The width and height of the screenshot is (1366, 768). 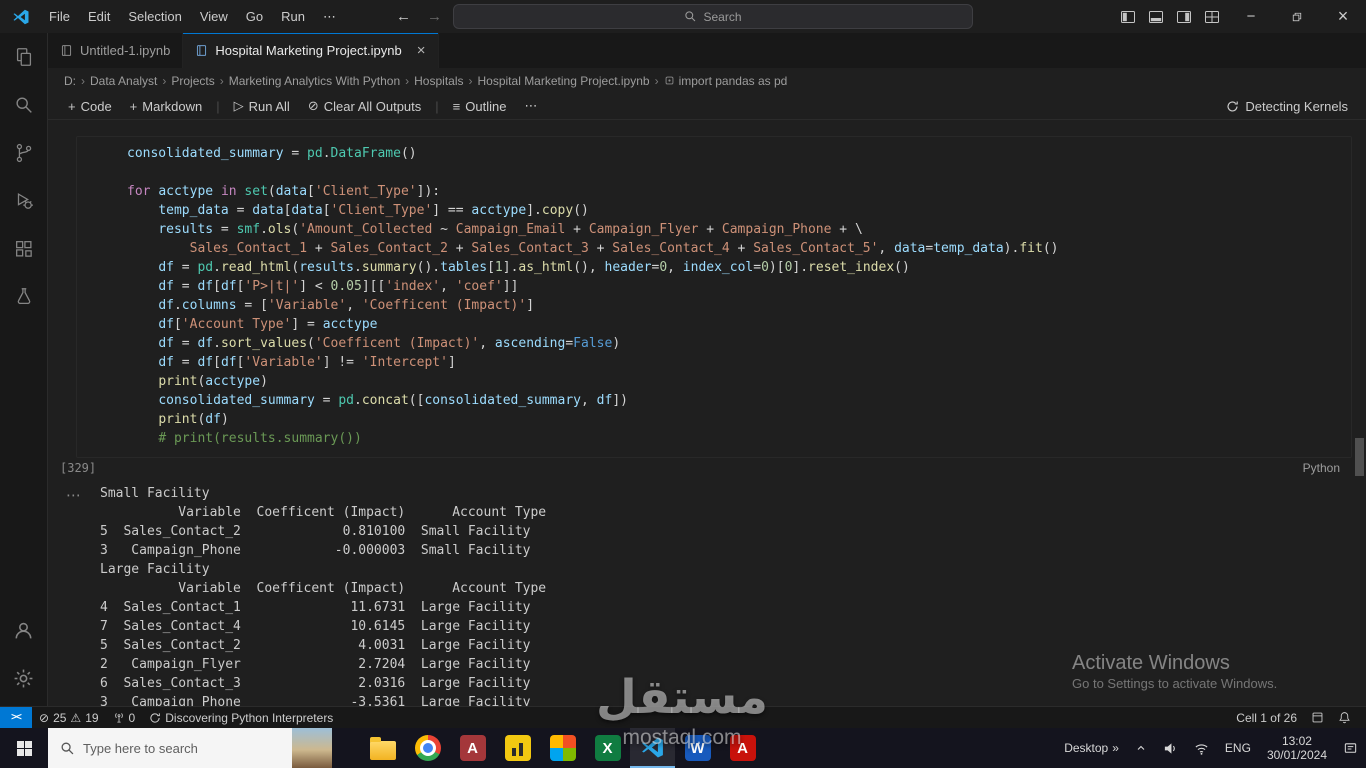 I want to click on run-all-button: ▷ Run All, so click(x=262, y=106).